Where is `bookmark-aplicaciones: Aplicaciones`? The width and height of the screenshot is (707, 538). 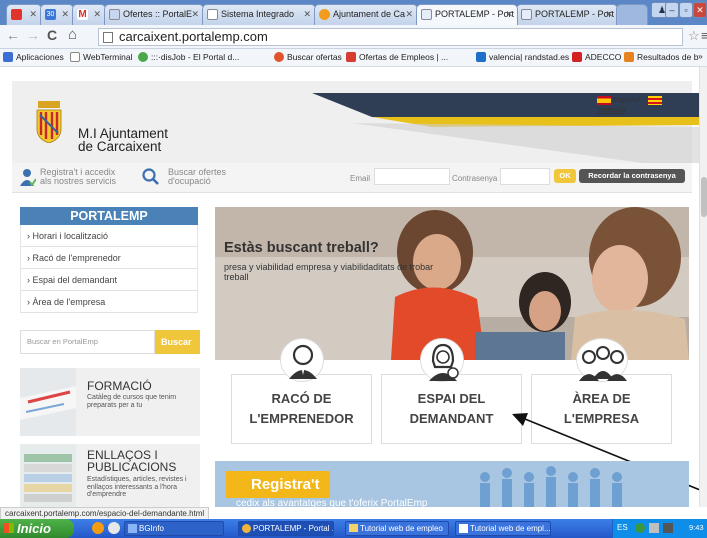
bookmark-aplicaciones: Aplicaciones is located at coordinates (33, 57).